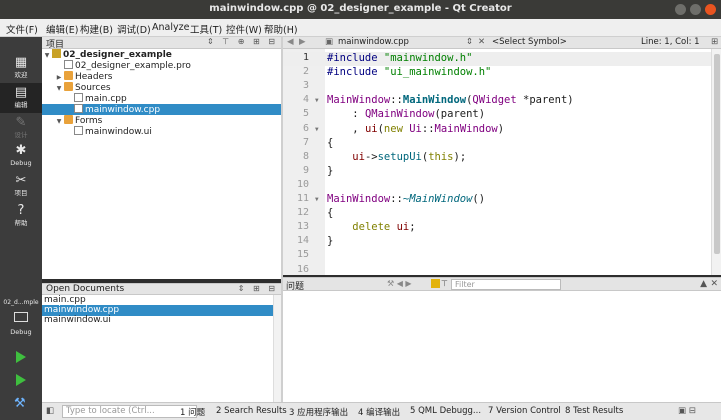 Image resolution: width=721 pixels, height=420 pixels. Describe the element at coordinates (21, 98) in the screenshot. I see `mode-edit: ▤ 编辑` at that location.